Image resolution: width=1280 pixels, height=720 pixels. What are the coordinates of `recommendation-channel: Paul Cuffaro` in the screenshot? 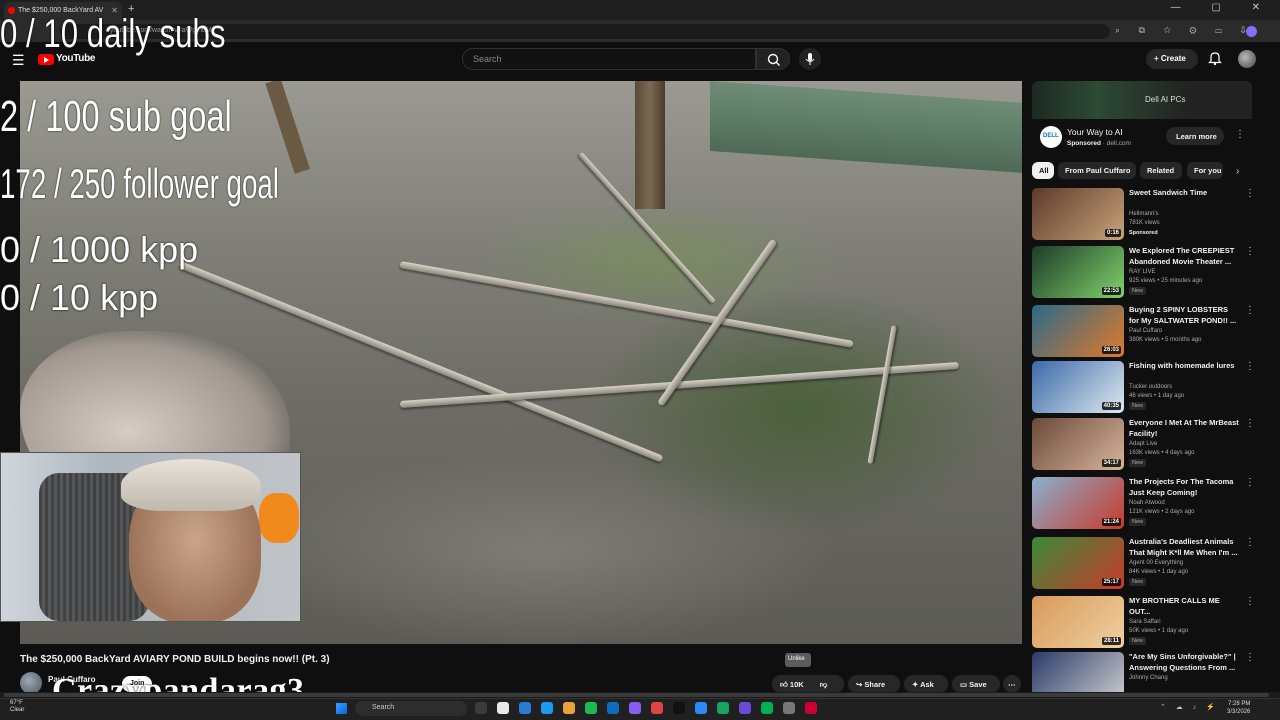 It's located at (1145, 331).